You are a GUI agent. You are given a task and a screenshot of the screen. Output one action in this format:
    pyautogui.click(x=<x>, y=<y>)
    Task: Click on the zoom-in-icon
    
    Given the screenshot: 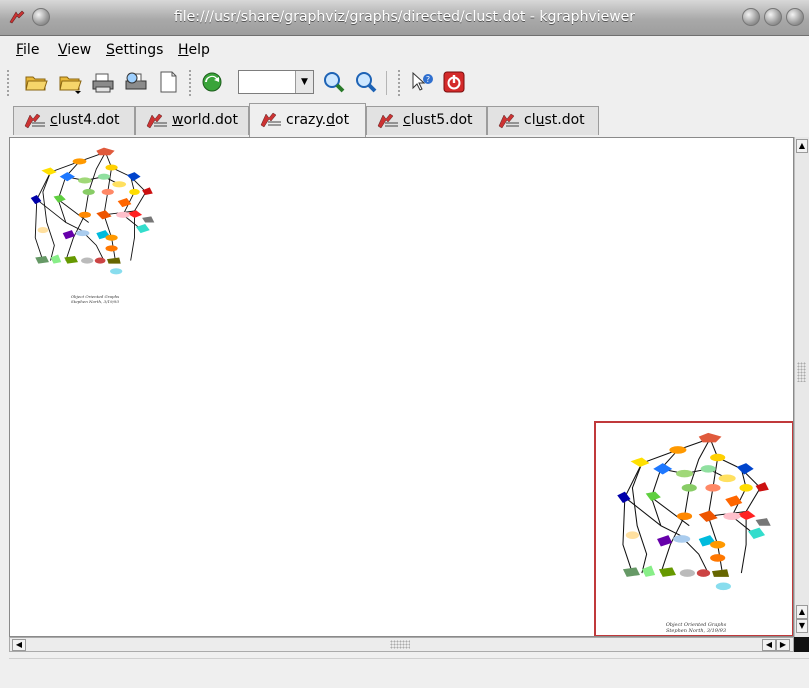 What is the action you would take?
    pyautogui.click(x=334, y=82)
    